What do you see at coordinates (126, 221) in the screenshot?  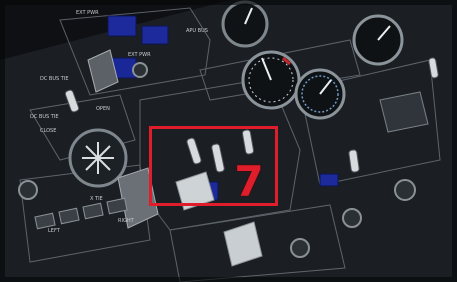 I see `label-right: RIGHT` at bounding box center [126, 221].